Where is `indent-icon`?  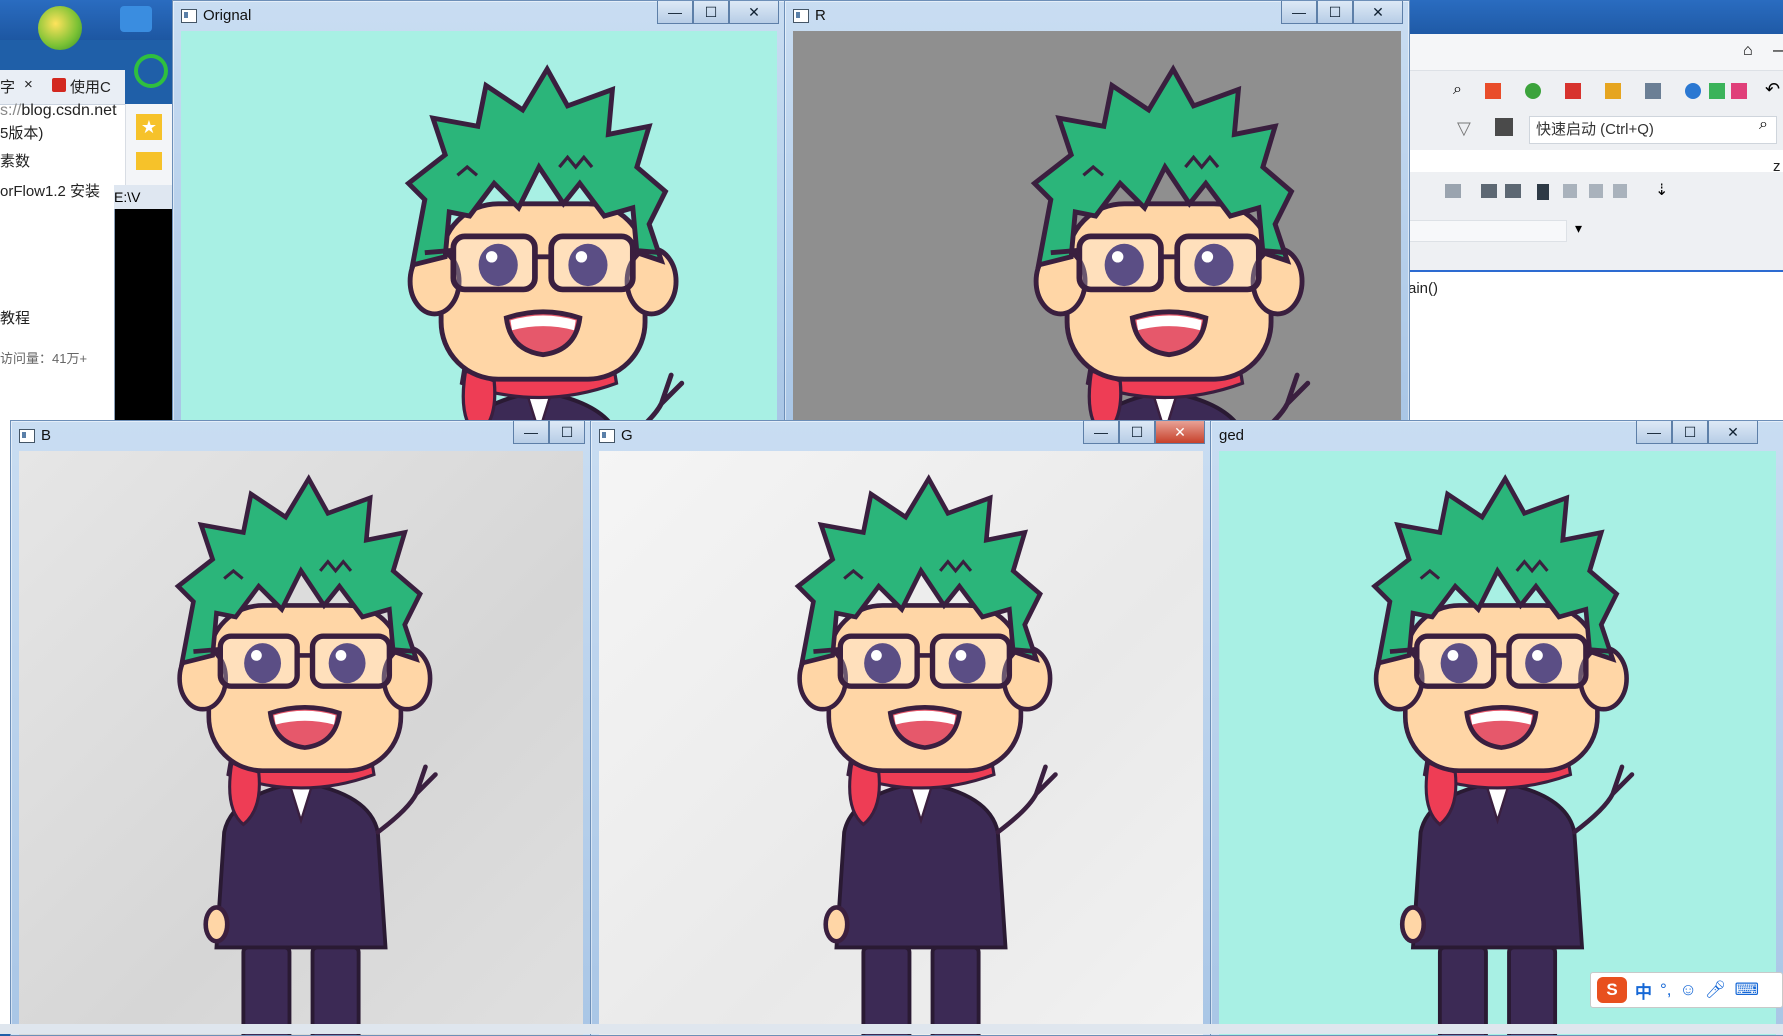 indent-icon is located at coordinates (1489, 191).